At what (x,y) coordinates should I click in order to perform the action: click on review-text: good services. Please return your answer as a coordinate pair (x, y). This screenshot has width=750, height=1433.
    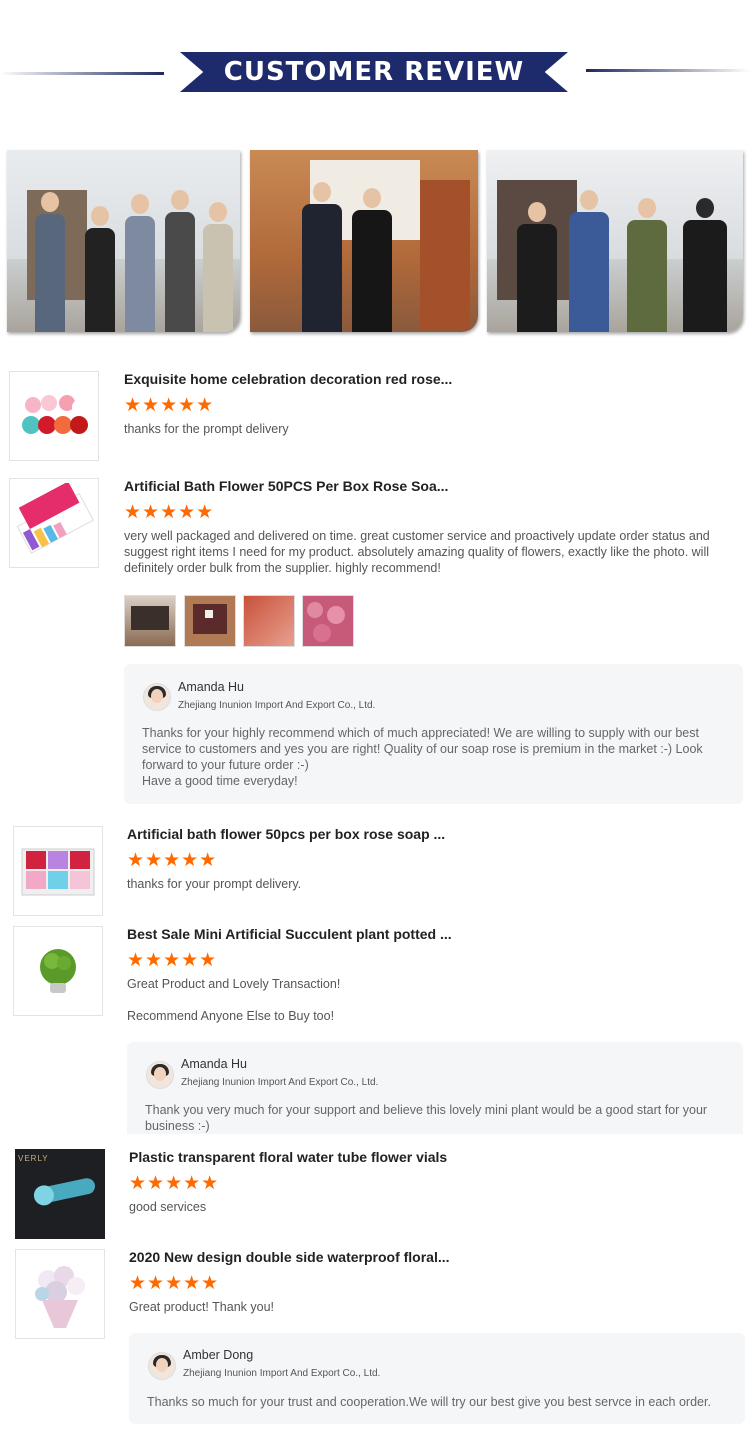
    Looking at the image, I should click on (168, 1207).